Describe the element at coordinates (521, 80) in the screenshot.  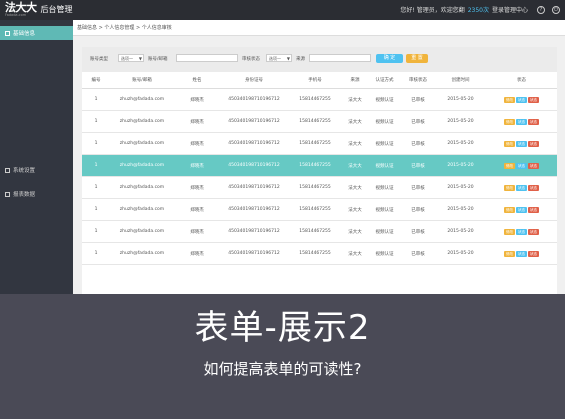
I see `header-status: 状态` at that location.